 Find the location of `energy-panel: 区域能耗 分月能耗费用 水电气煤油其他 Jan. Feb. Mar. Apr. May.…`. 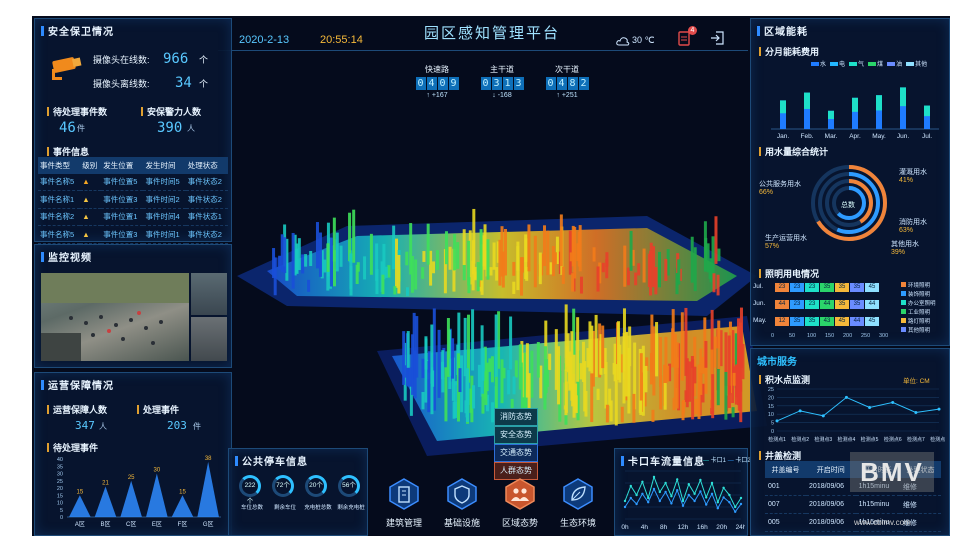

energy-panel: 区域能耗 分月能耗费用 水电气煤油其他 Jan. Feb. Mar. Apr. May.… is located at coordinates (850, 182).